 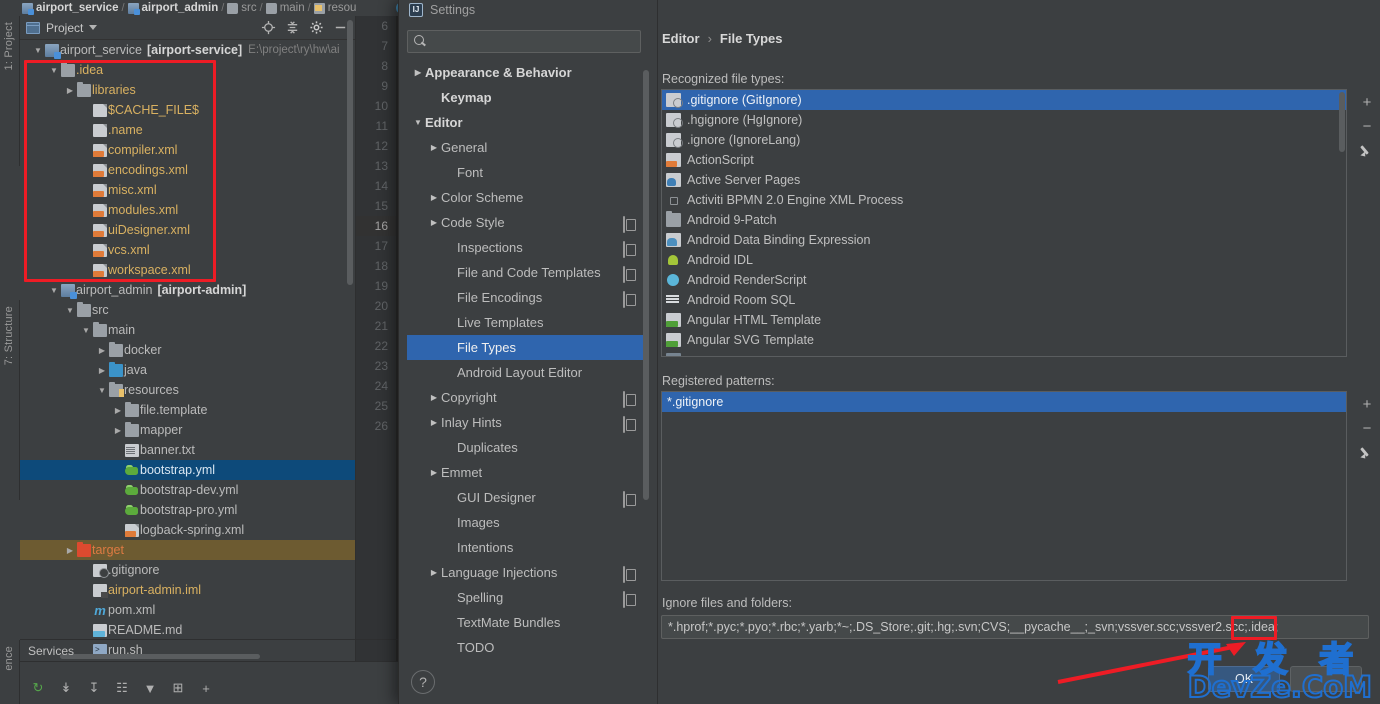 What do you see at coordinates (528, 272) in the screenshot?
I see `settings-category-file-and-code-templates: File and Code Templates` at bounding box center [528, 272].